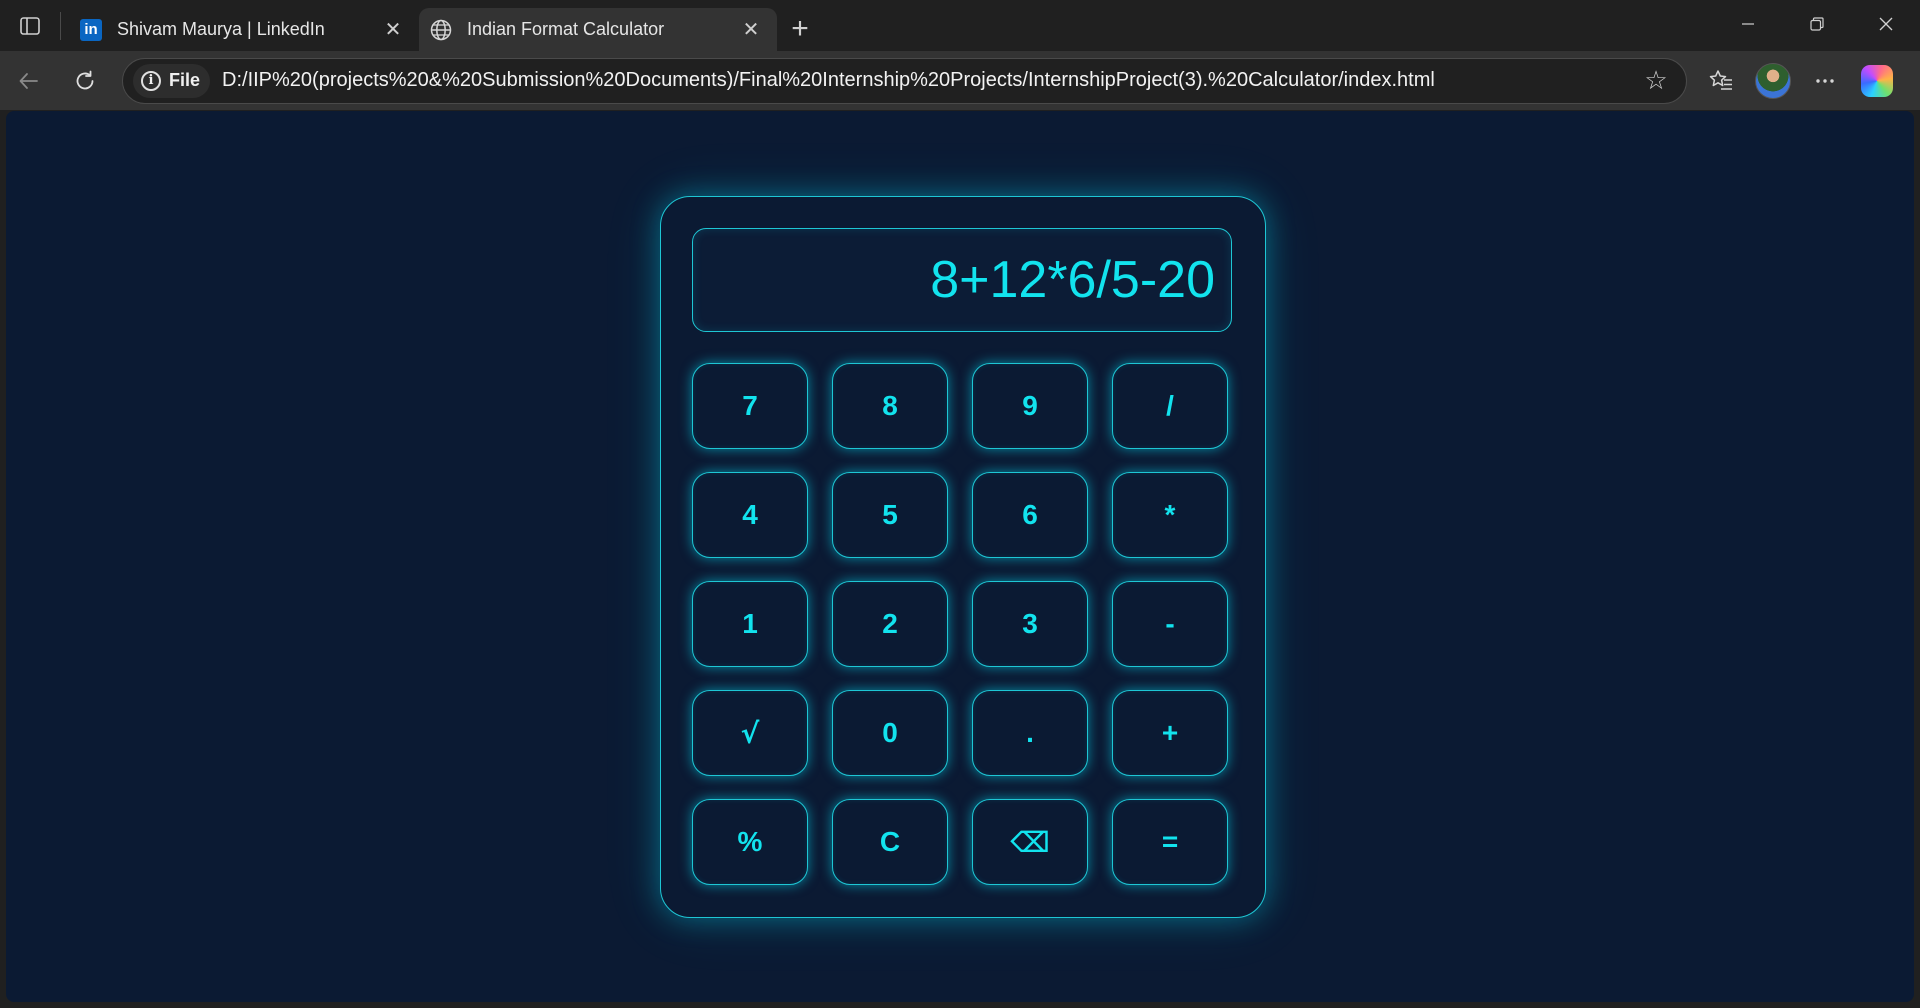  I want to click on favorites-icon, so click(1721, 81).